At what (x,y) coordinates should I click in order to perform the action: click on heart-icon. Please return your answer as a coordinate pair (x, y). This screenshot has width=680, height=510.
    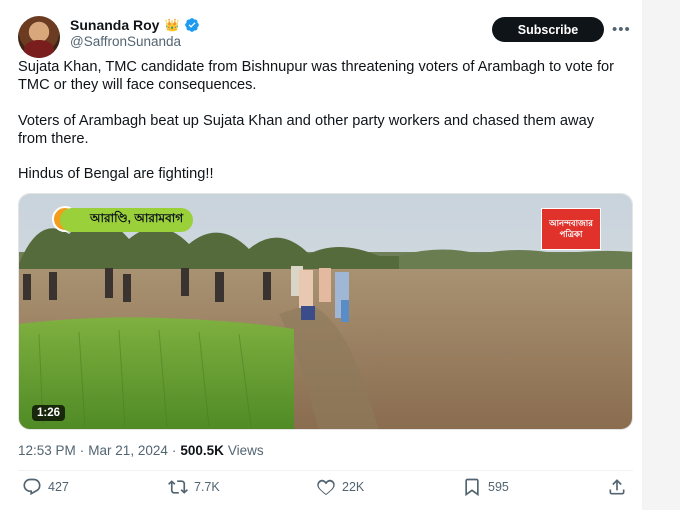
    Looking at the image, I should click on (326, 487).